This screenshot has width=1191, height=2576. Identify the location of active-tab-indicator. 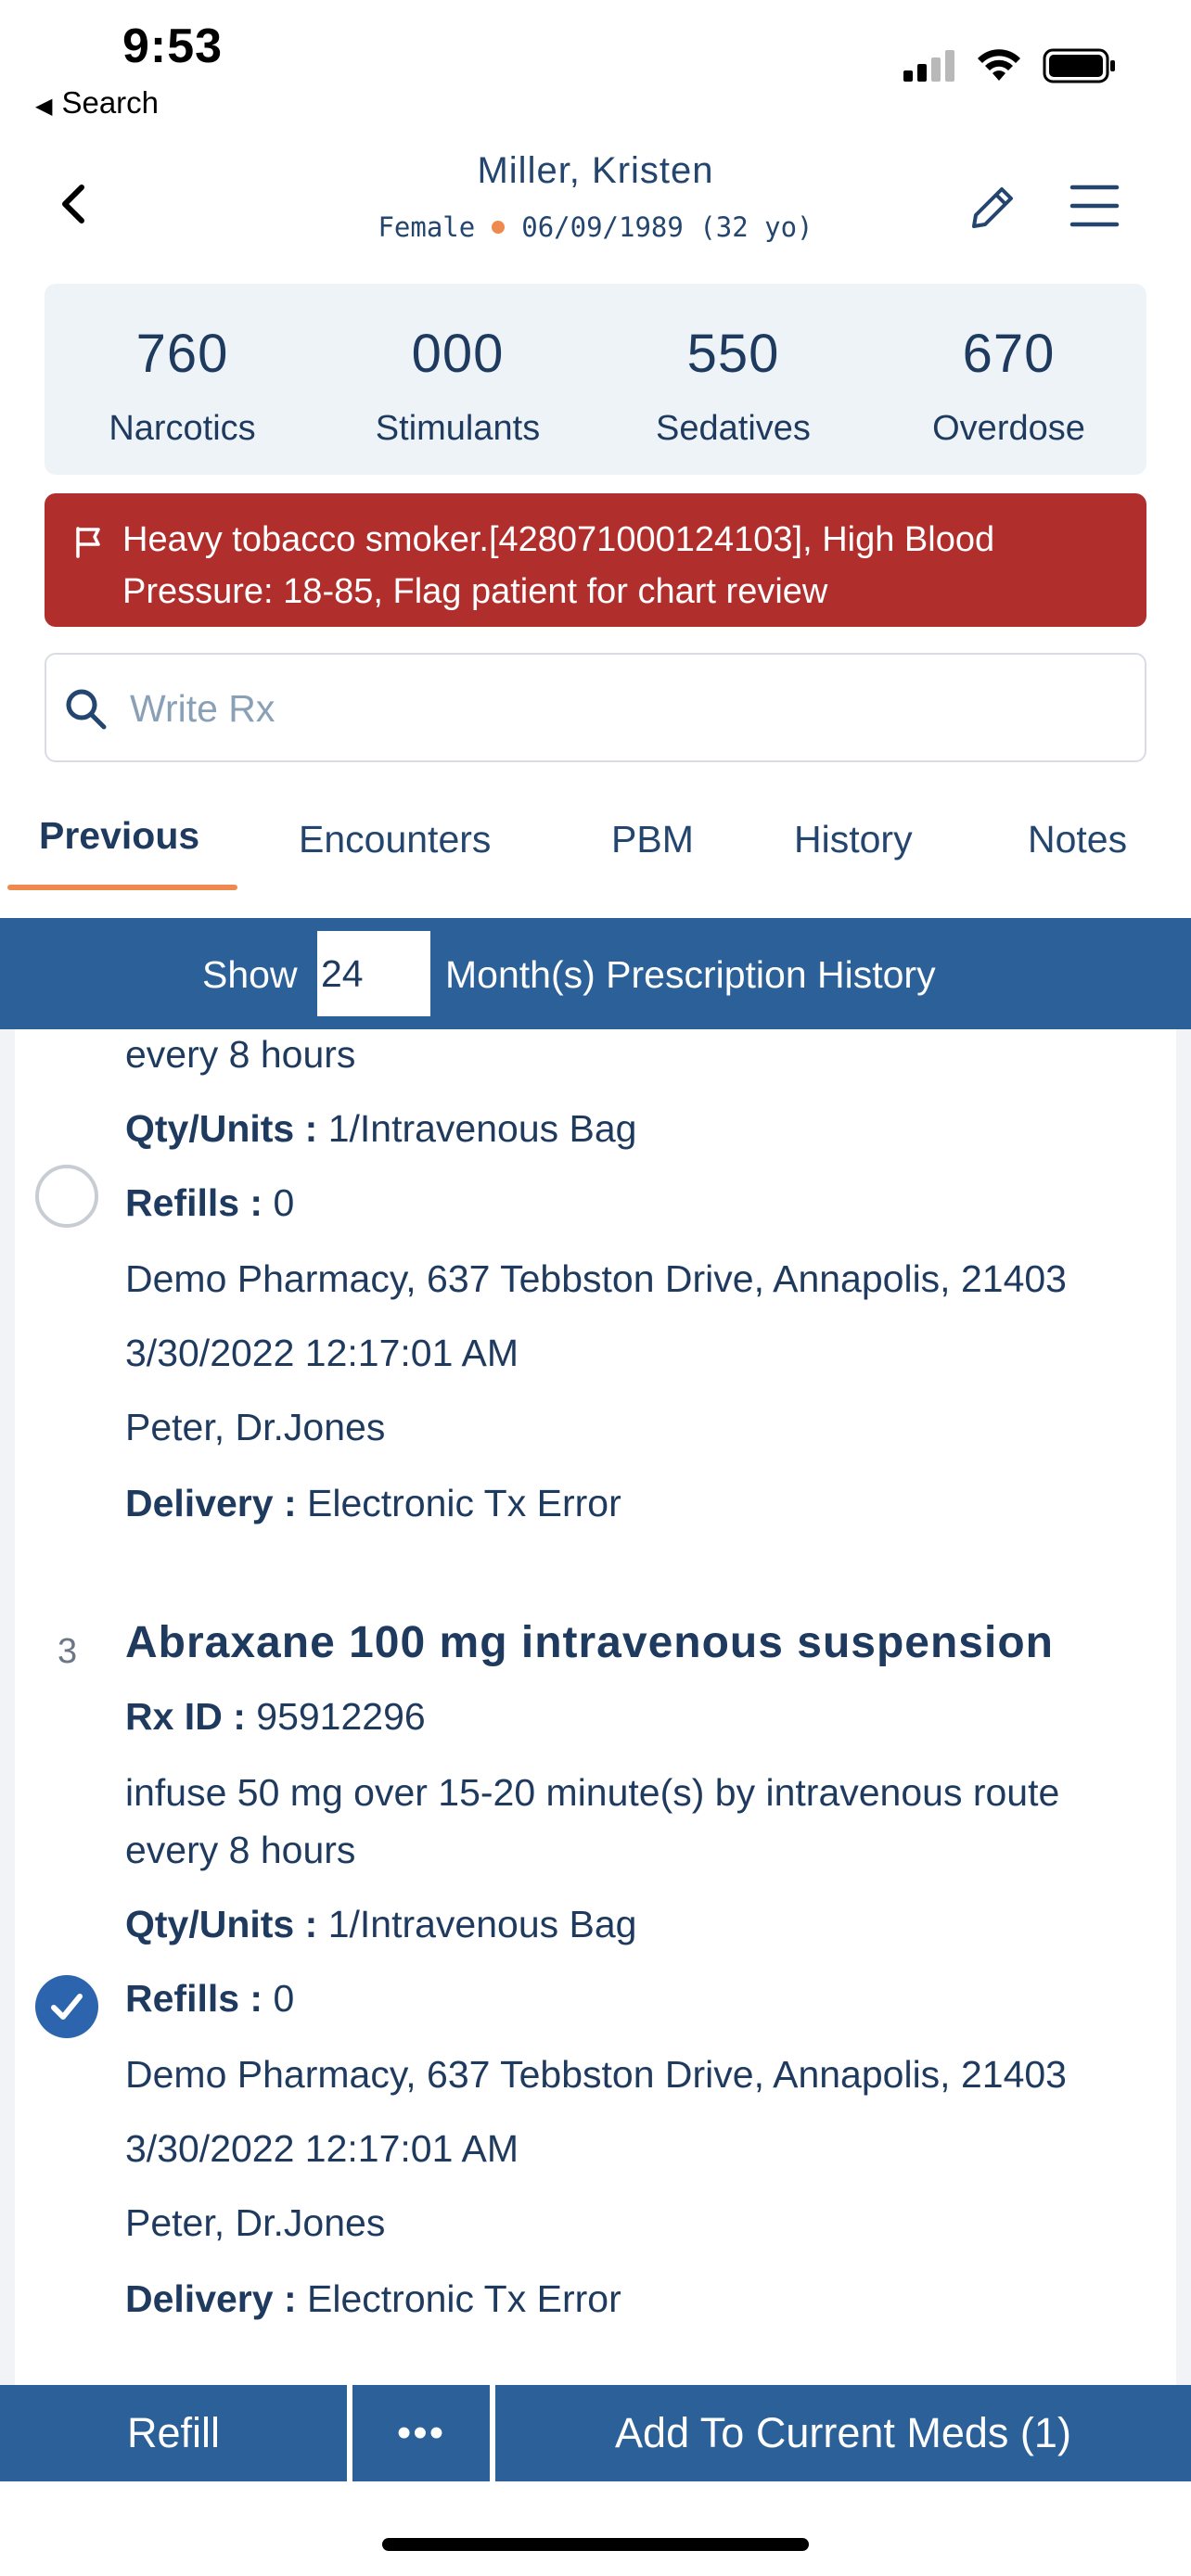
(122, 887).